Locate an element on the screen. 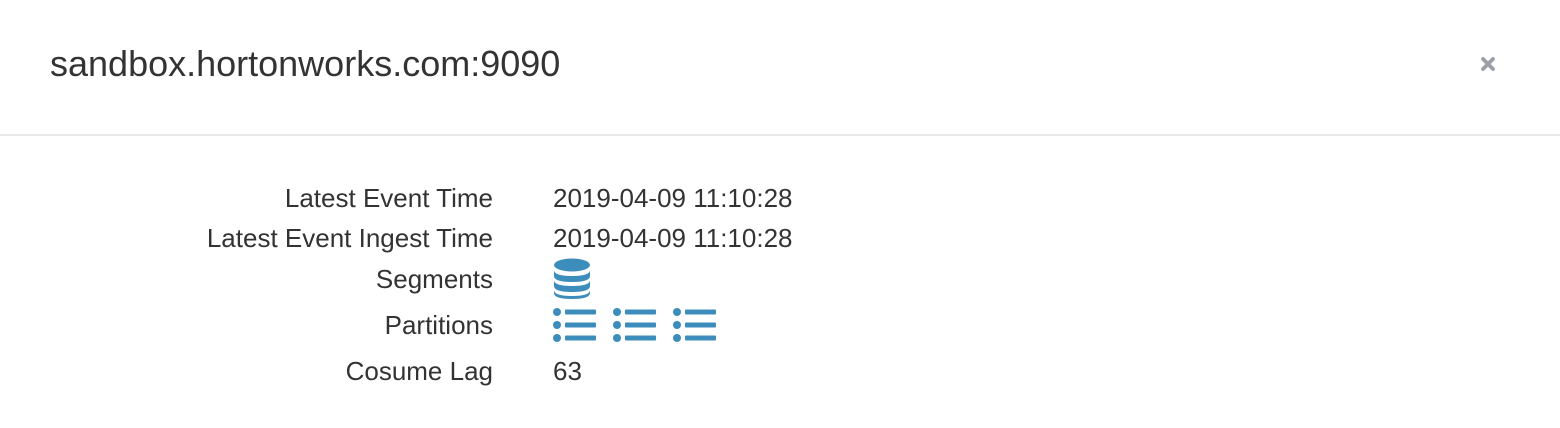 This screenshot has height=428, width=1560. latest-event-time-value: 2019-04-09 11:10:28 is located at coordinates (673, 198).